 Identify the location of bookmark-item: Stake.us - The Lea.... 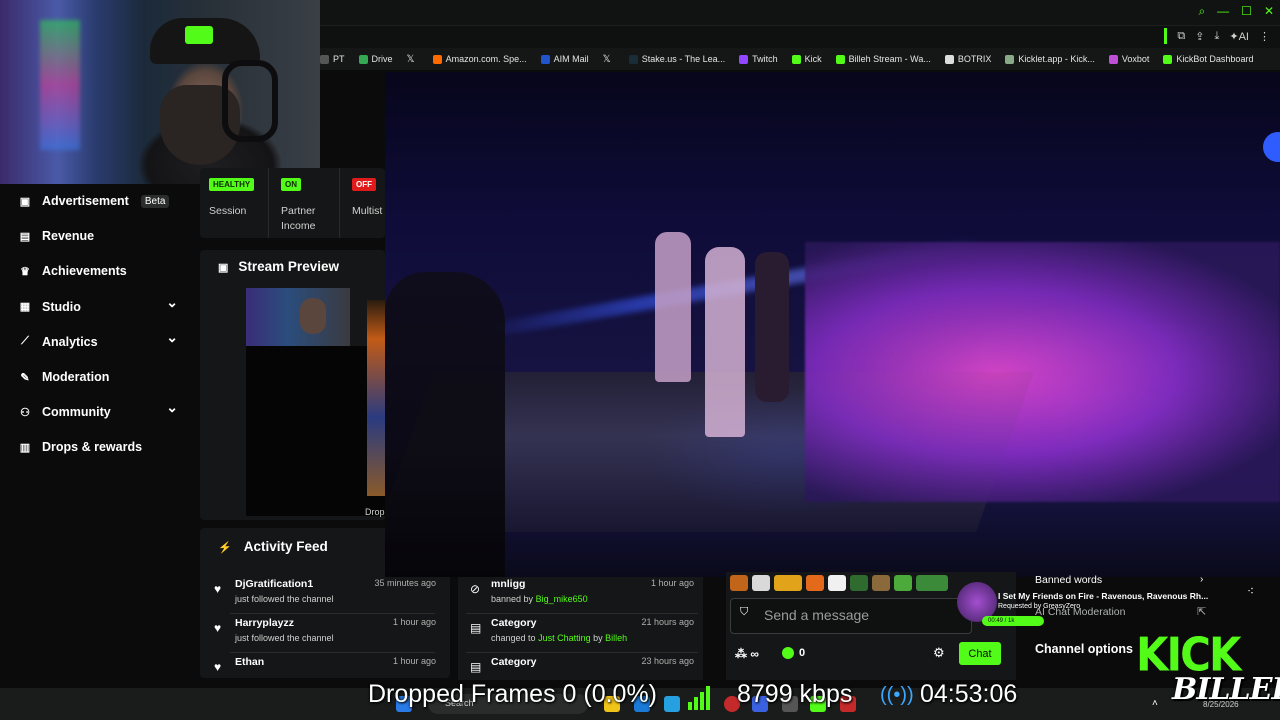
(677, 59).